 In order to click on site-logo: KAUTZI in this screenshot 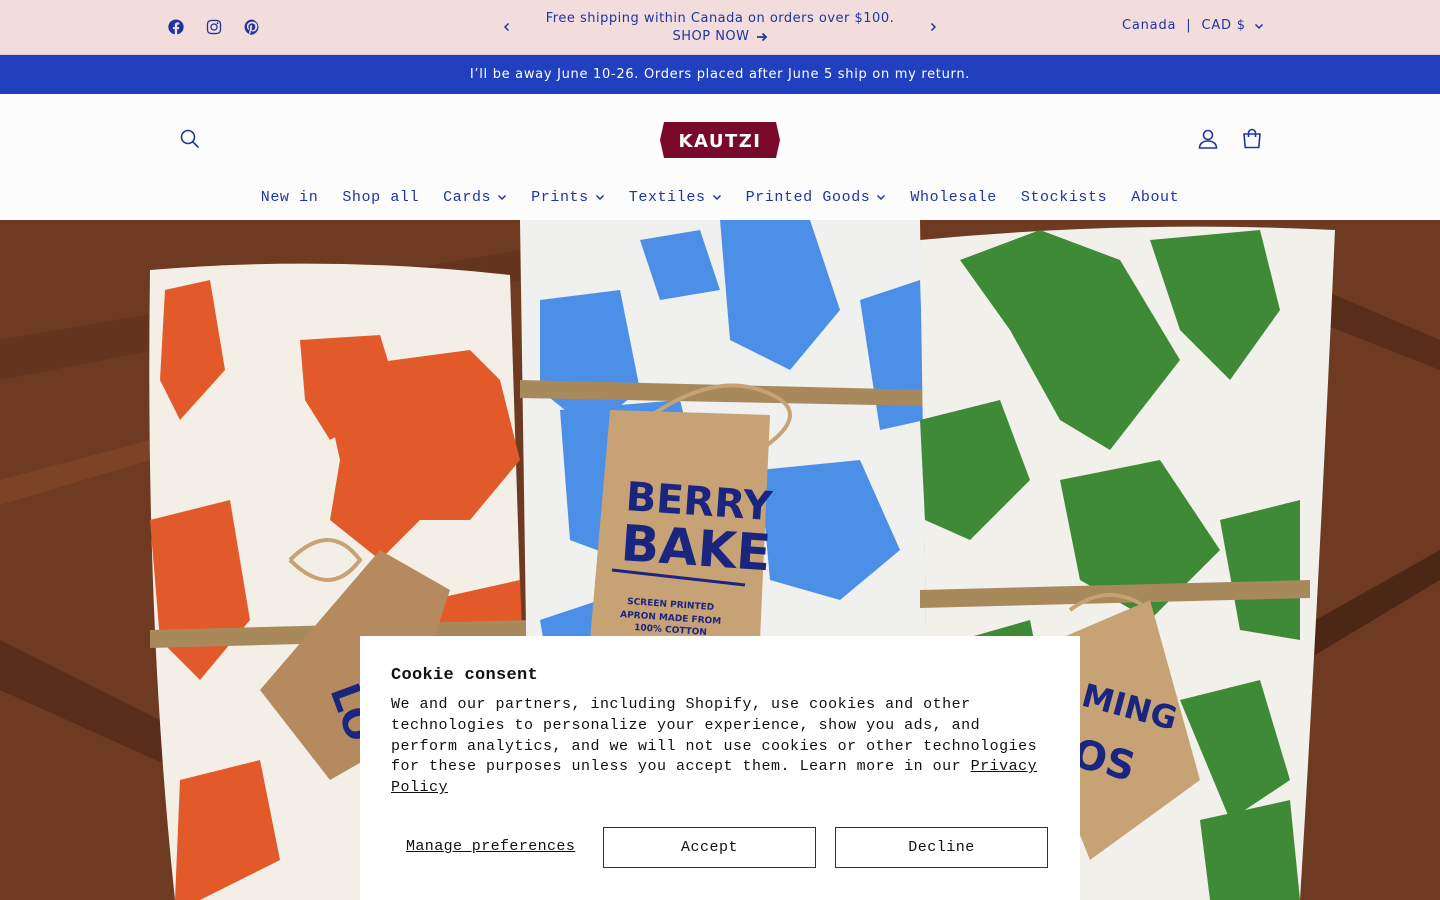, I will do `click(720, 140)`.